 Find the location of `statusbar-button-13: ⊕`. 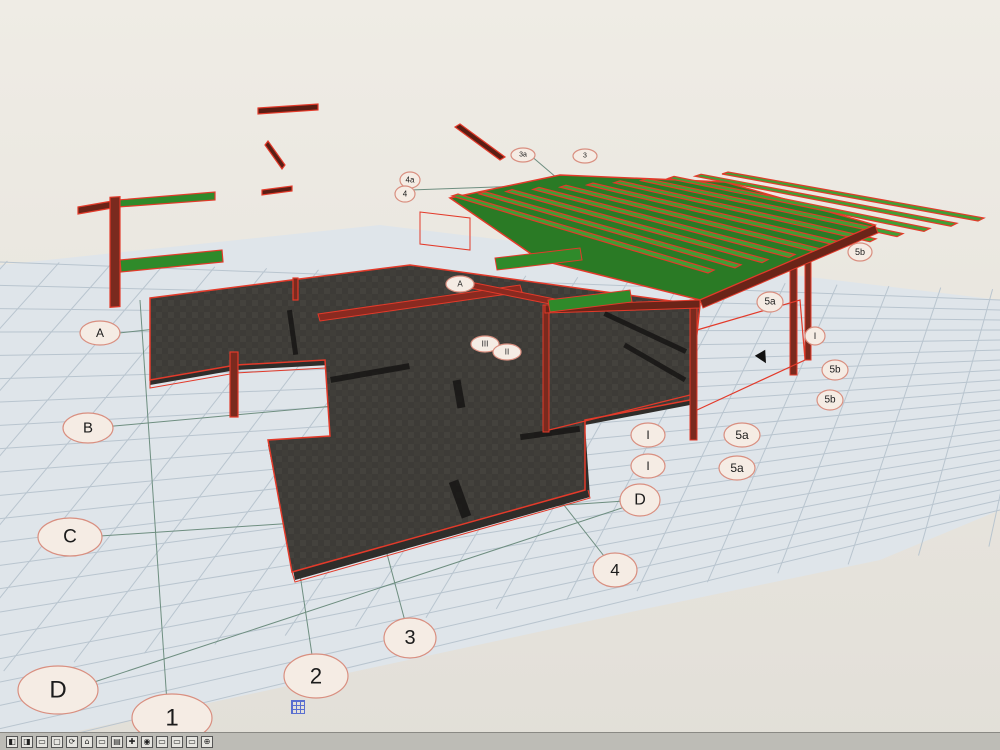

statusbar-button-13: ⊕ is located at coordinates (207, 741).